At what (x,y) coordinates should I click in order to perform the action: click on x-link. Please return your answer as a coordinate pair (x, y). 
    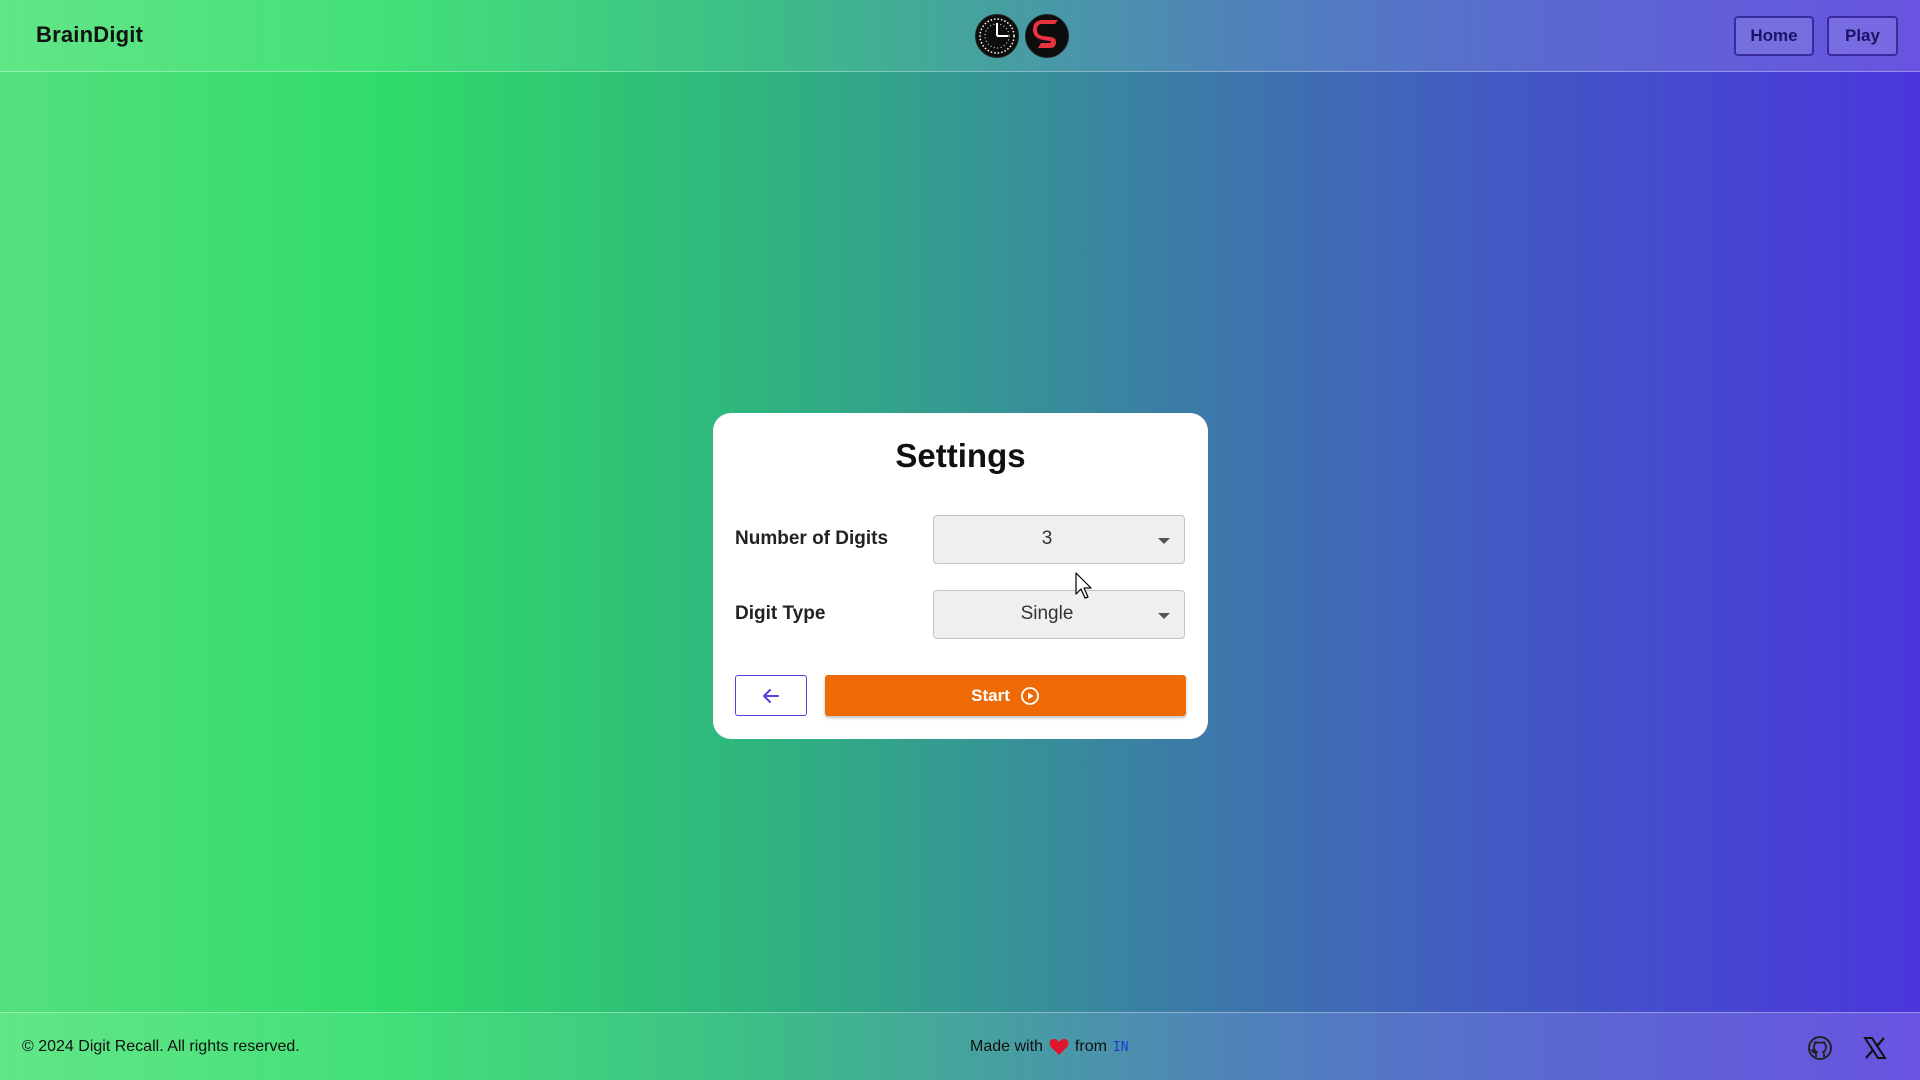
    Looking at the image, I should click on (1875, 1050).